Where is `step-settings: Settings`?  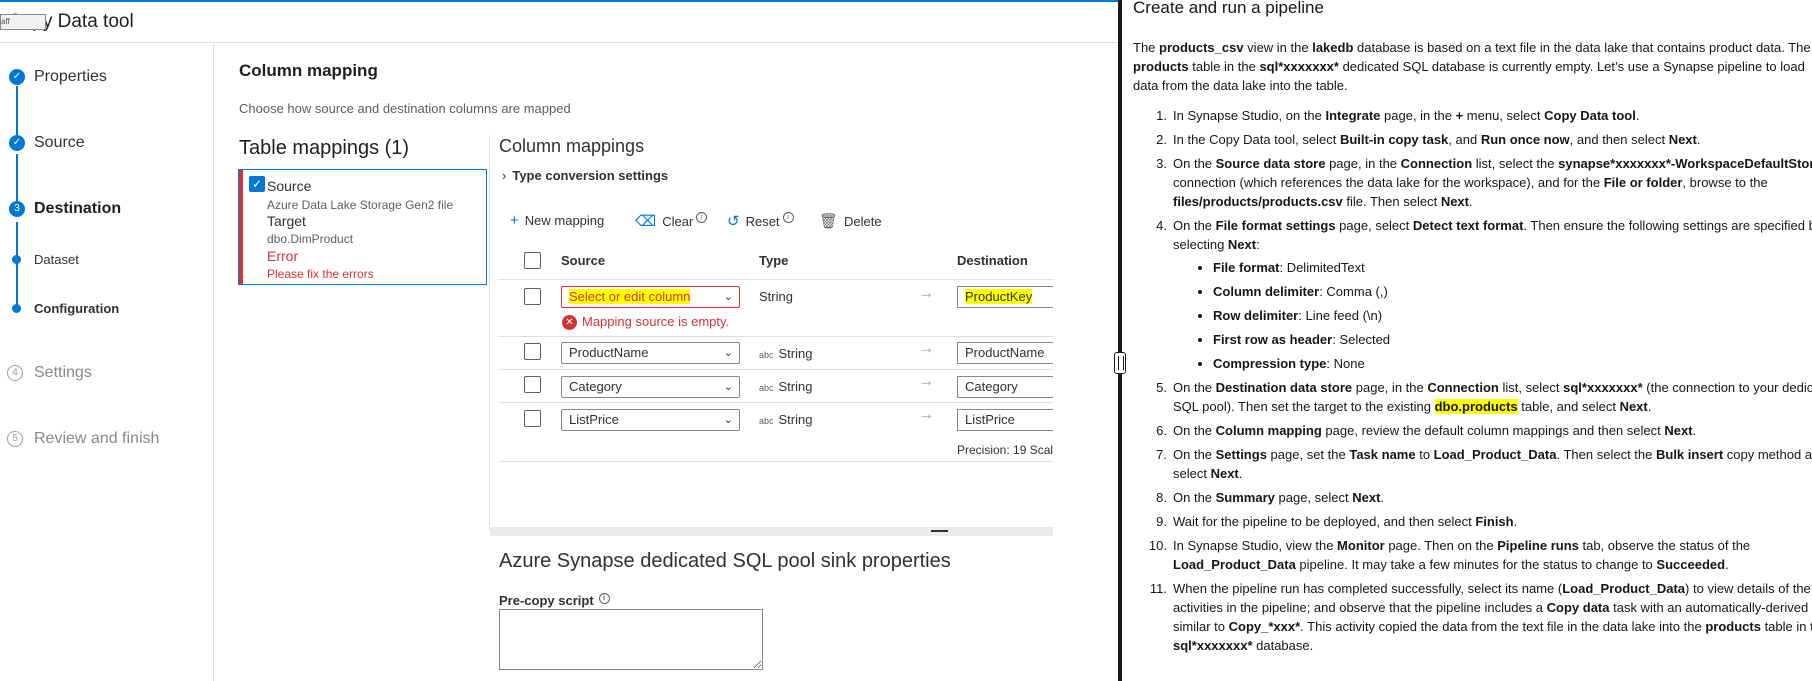
step-settings: Settings is located at coordinates (63, 373).